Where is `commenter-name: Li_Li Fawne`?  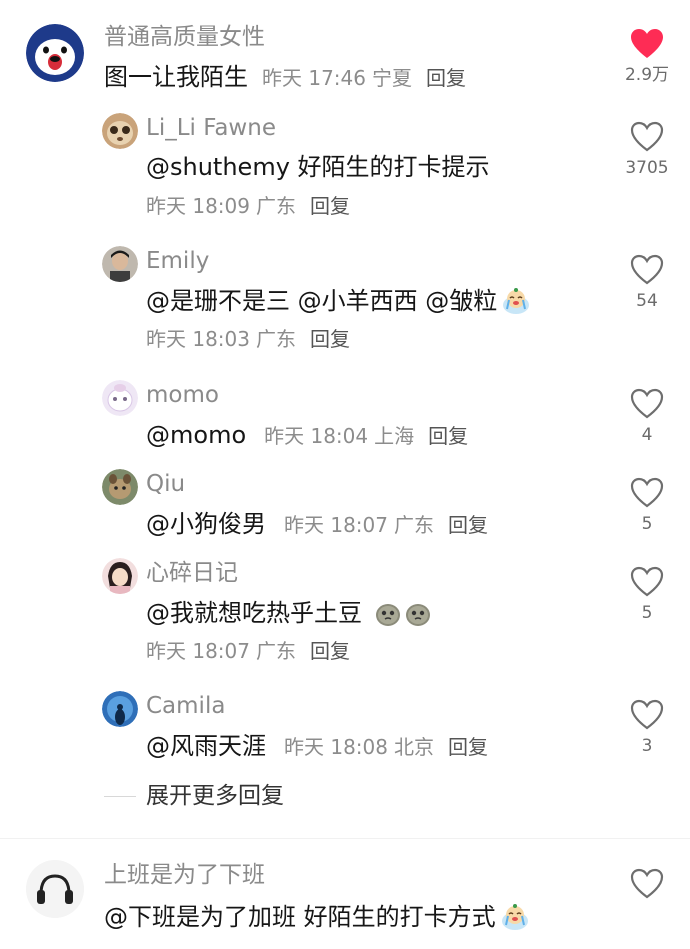 commenter-name: Li_Li Fawne is located at coordinates (211, 128).